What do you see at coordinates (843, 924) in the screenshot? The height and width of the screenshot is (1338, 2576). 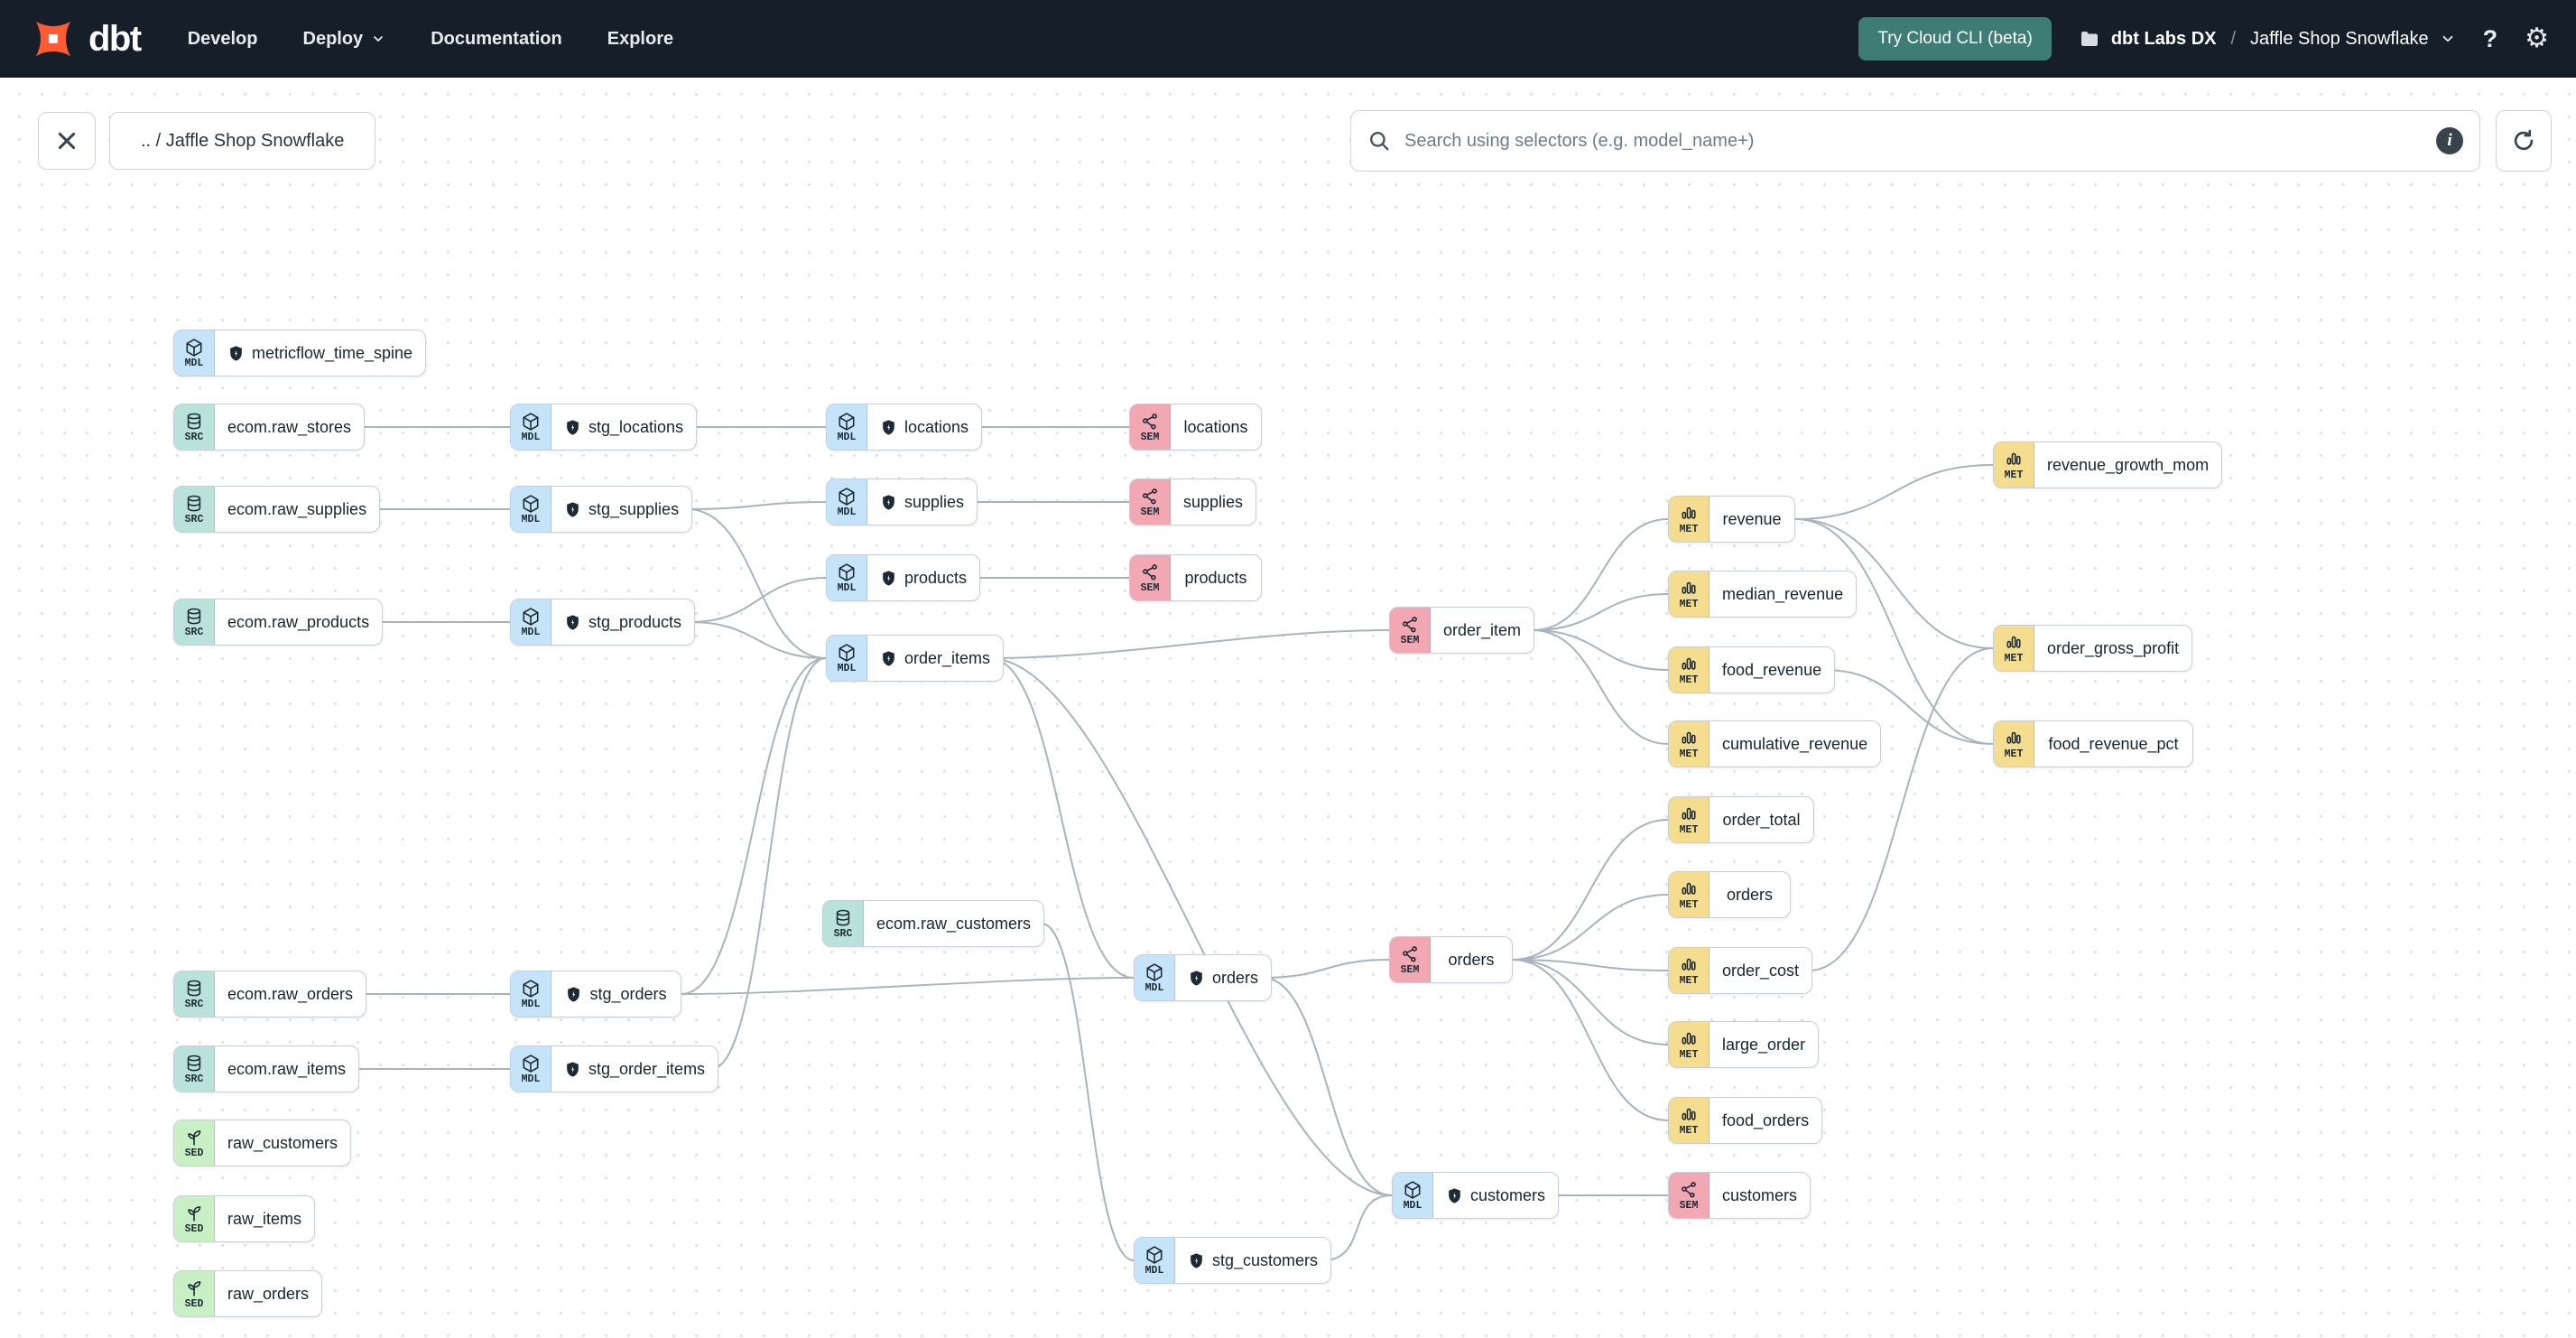 I see `database-icon: SRC` at bounding box center [843, 924].